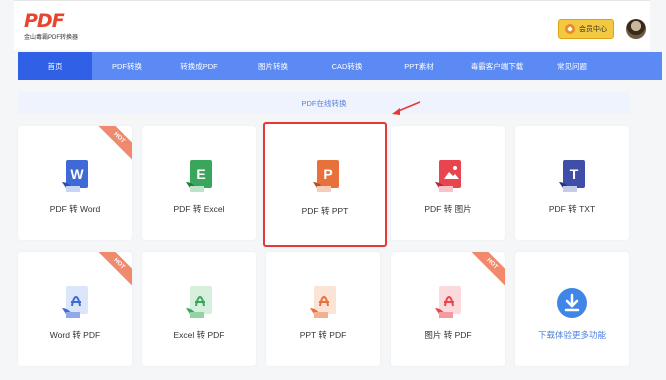 The image size is (666, 380). Describe the element at coordinates (636, 29) in the screenshot. I see `avatar` at that location.